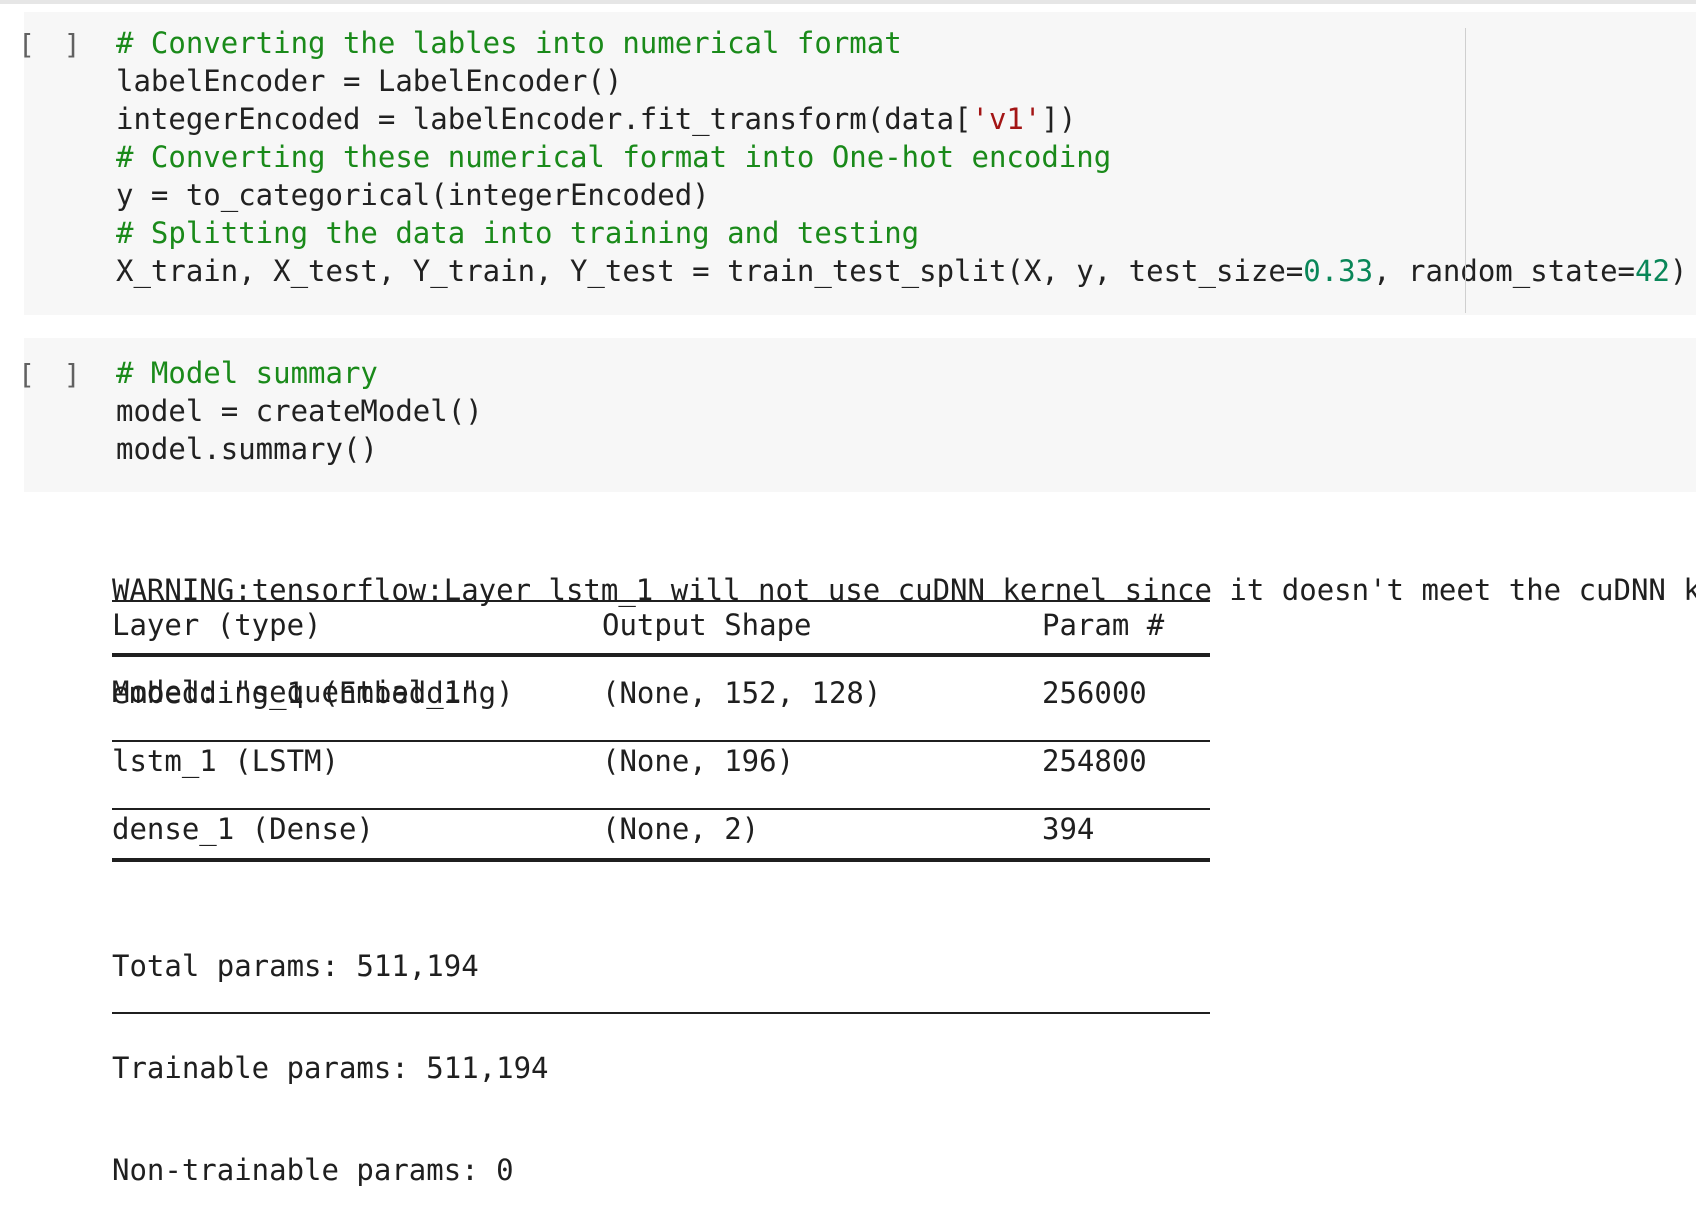 The height and width of the screenshot is (1221, 1696). What do you see at coordinates (661, 1013) in the screenshot?
I see `table-bottom-rule` at bounding box center [661, 1013].